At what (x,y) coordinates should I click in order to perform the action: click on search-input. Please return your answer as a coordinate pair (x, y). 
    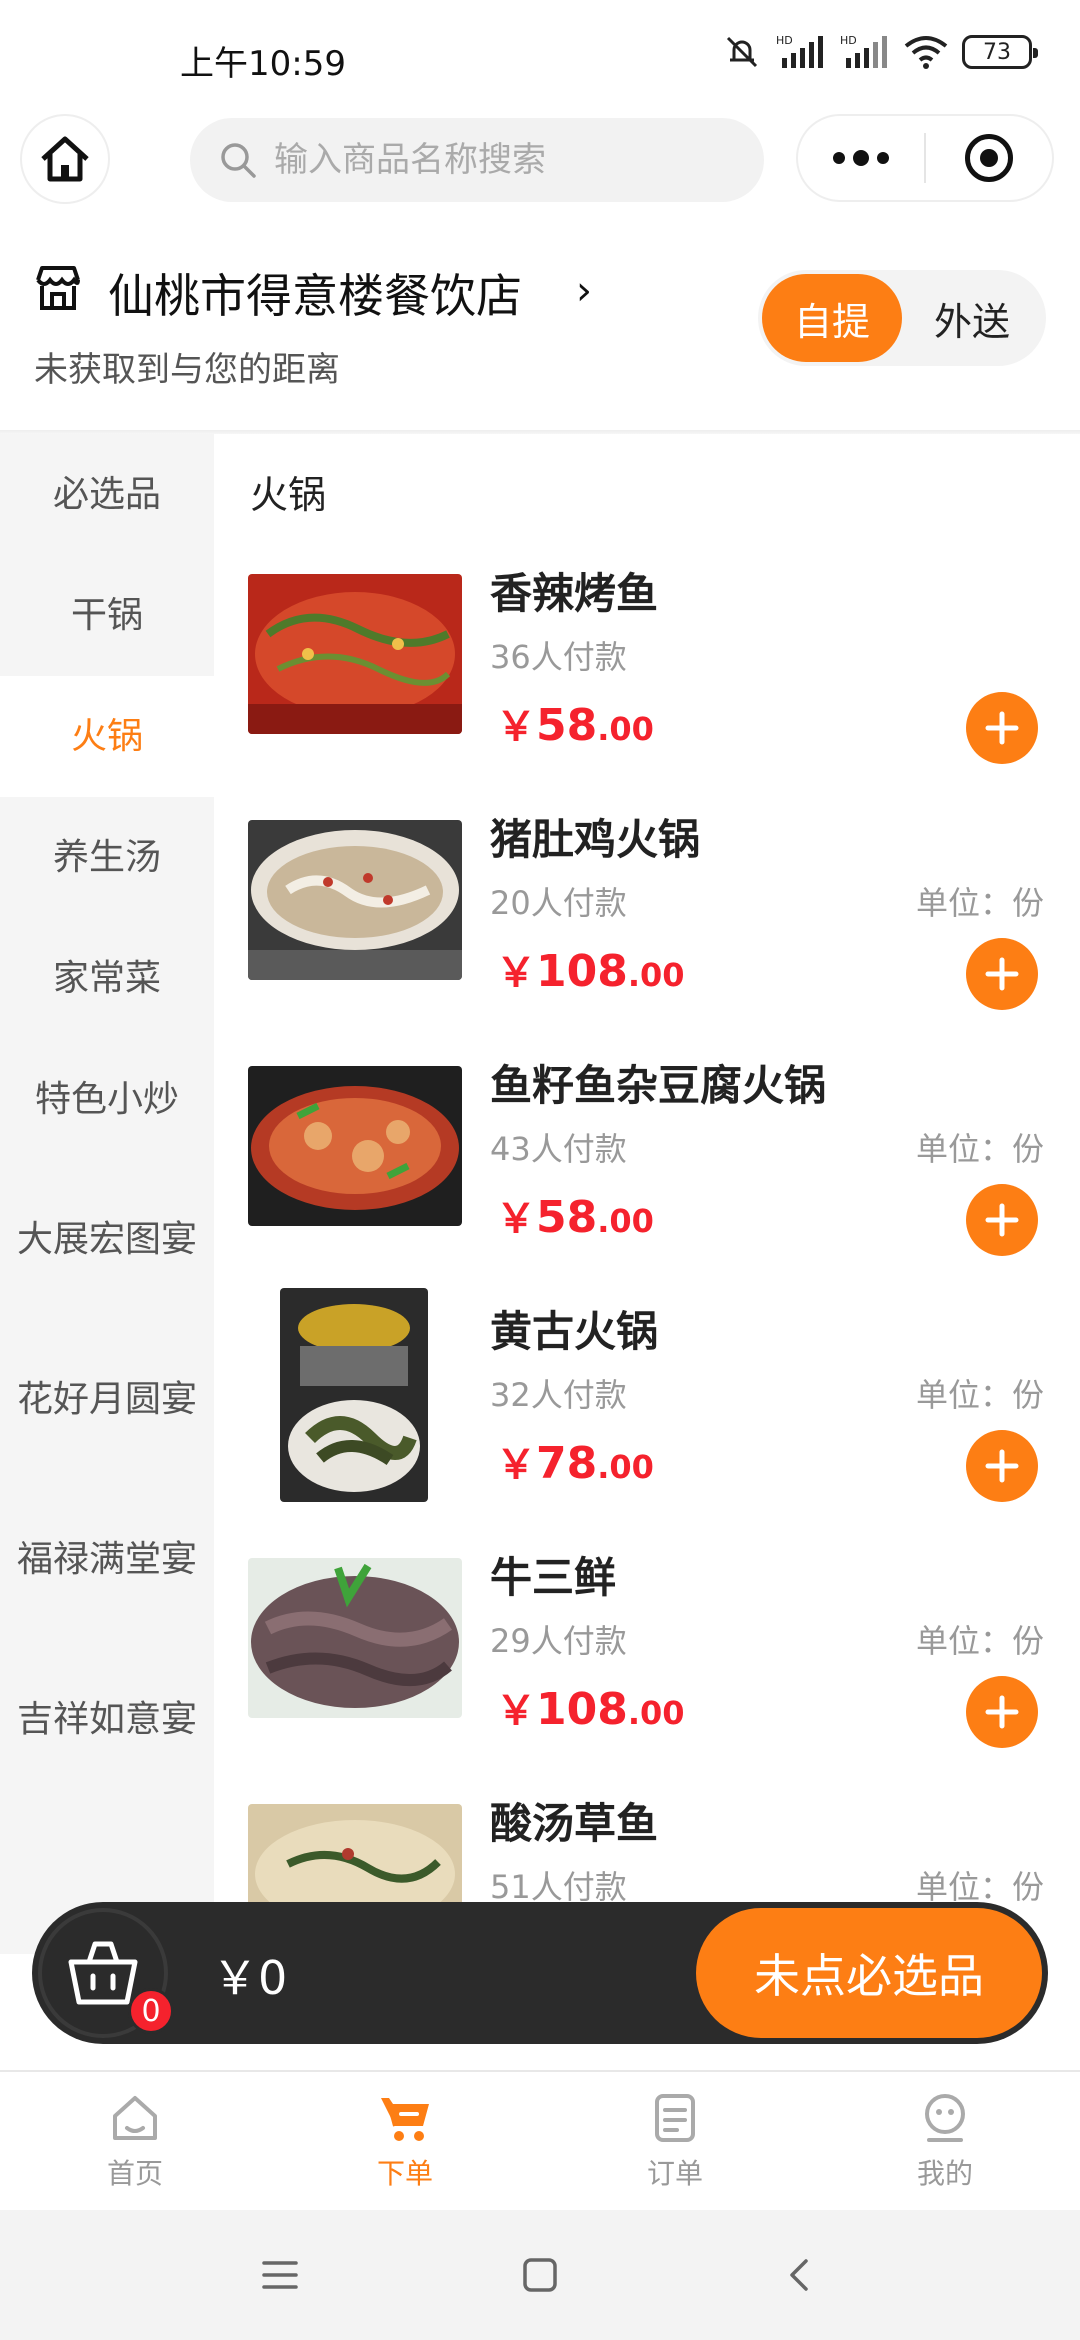
    Looking at the image, I should click on (494, 160).